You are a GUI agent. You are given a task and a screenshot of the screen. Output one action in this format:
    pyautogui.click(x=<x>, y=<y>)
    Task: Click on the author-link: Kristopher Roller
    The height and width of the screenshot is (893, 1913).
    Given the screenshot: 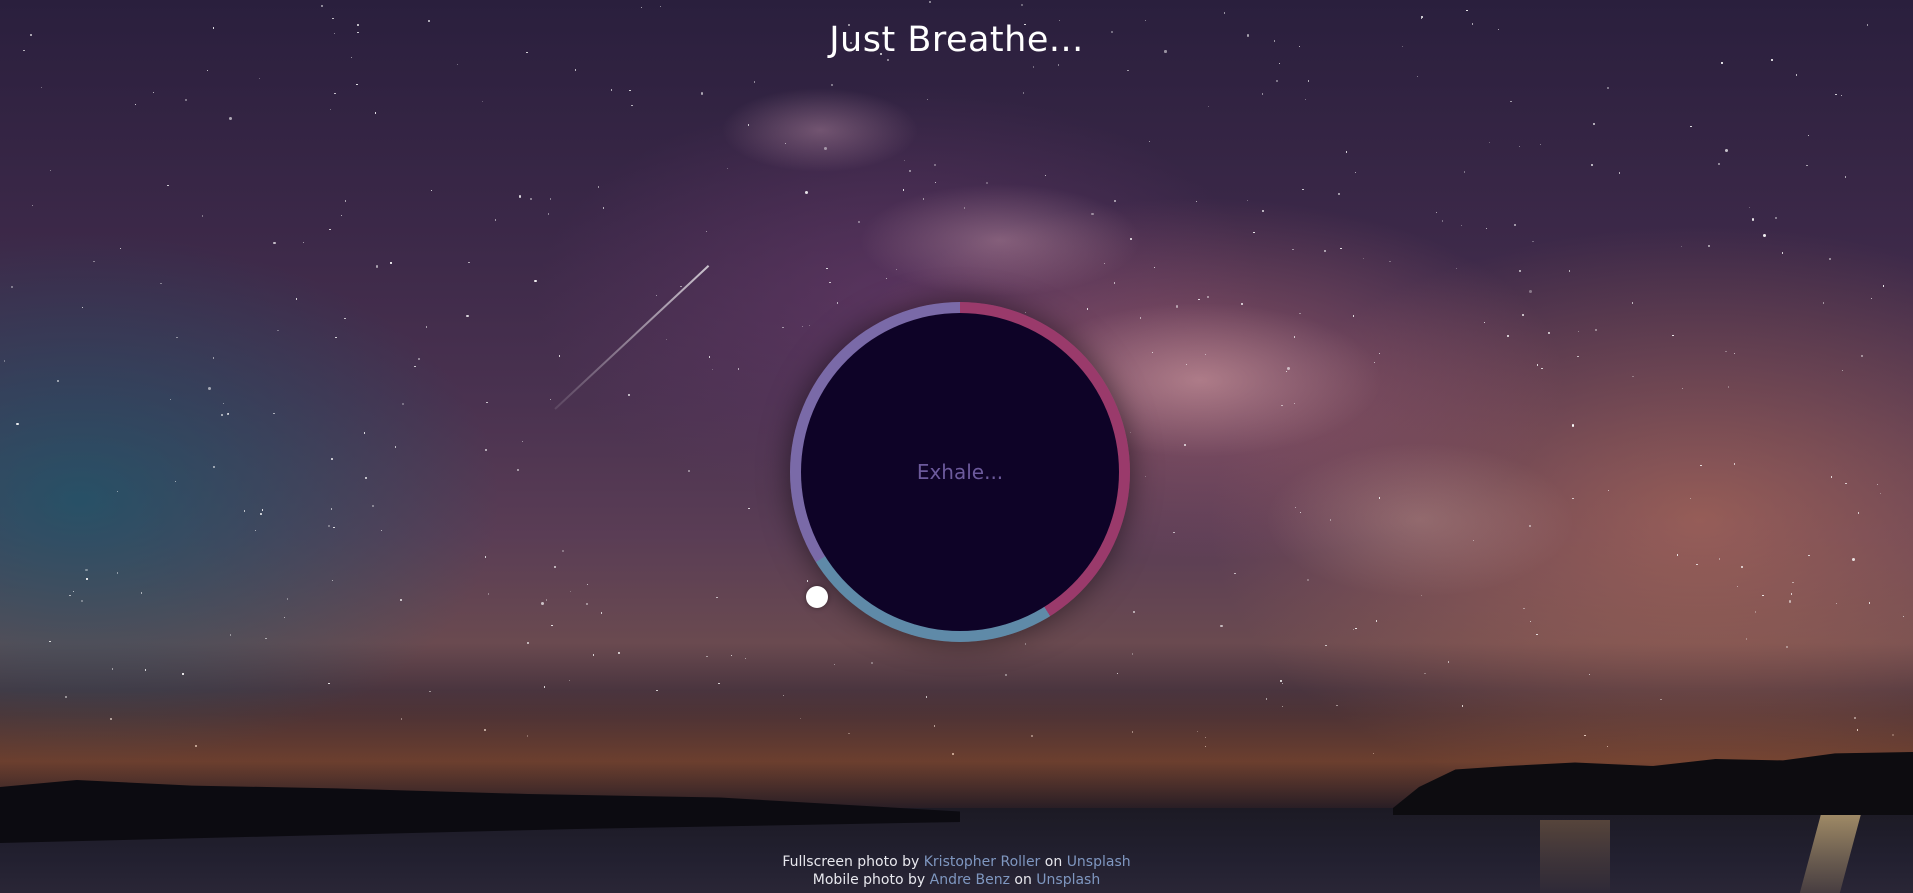 What is the action you would take?
    pyautogui.click(x=982, y=862)
    